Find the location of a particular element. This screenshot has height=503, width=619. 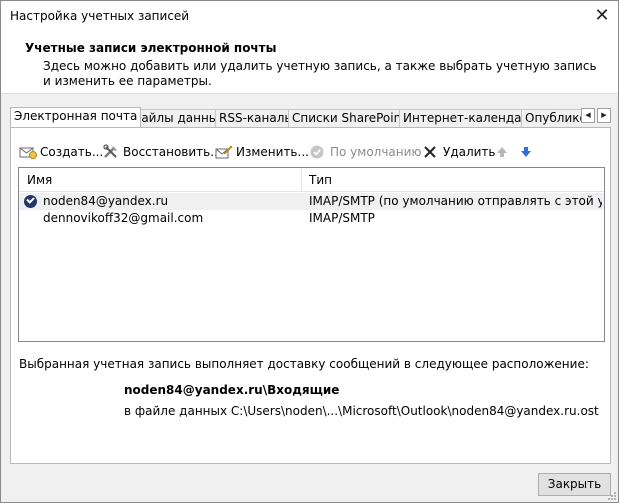

tab-email: Электронная почта is located at coordinates (76, 117).